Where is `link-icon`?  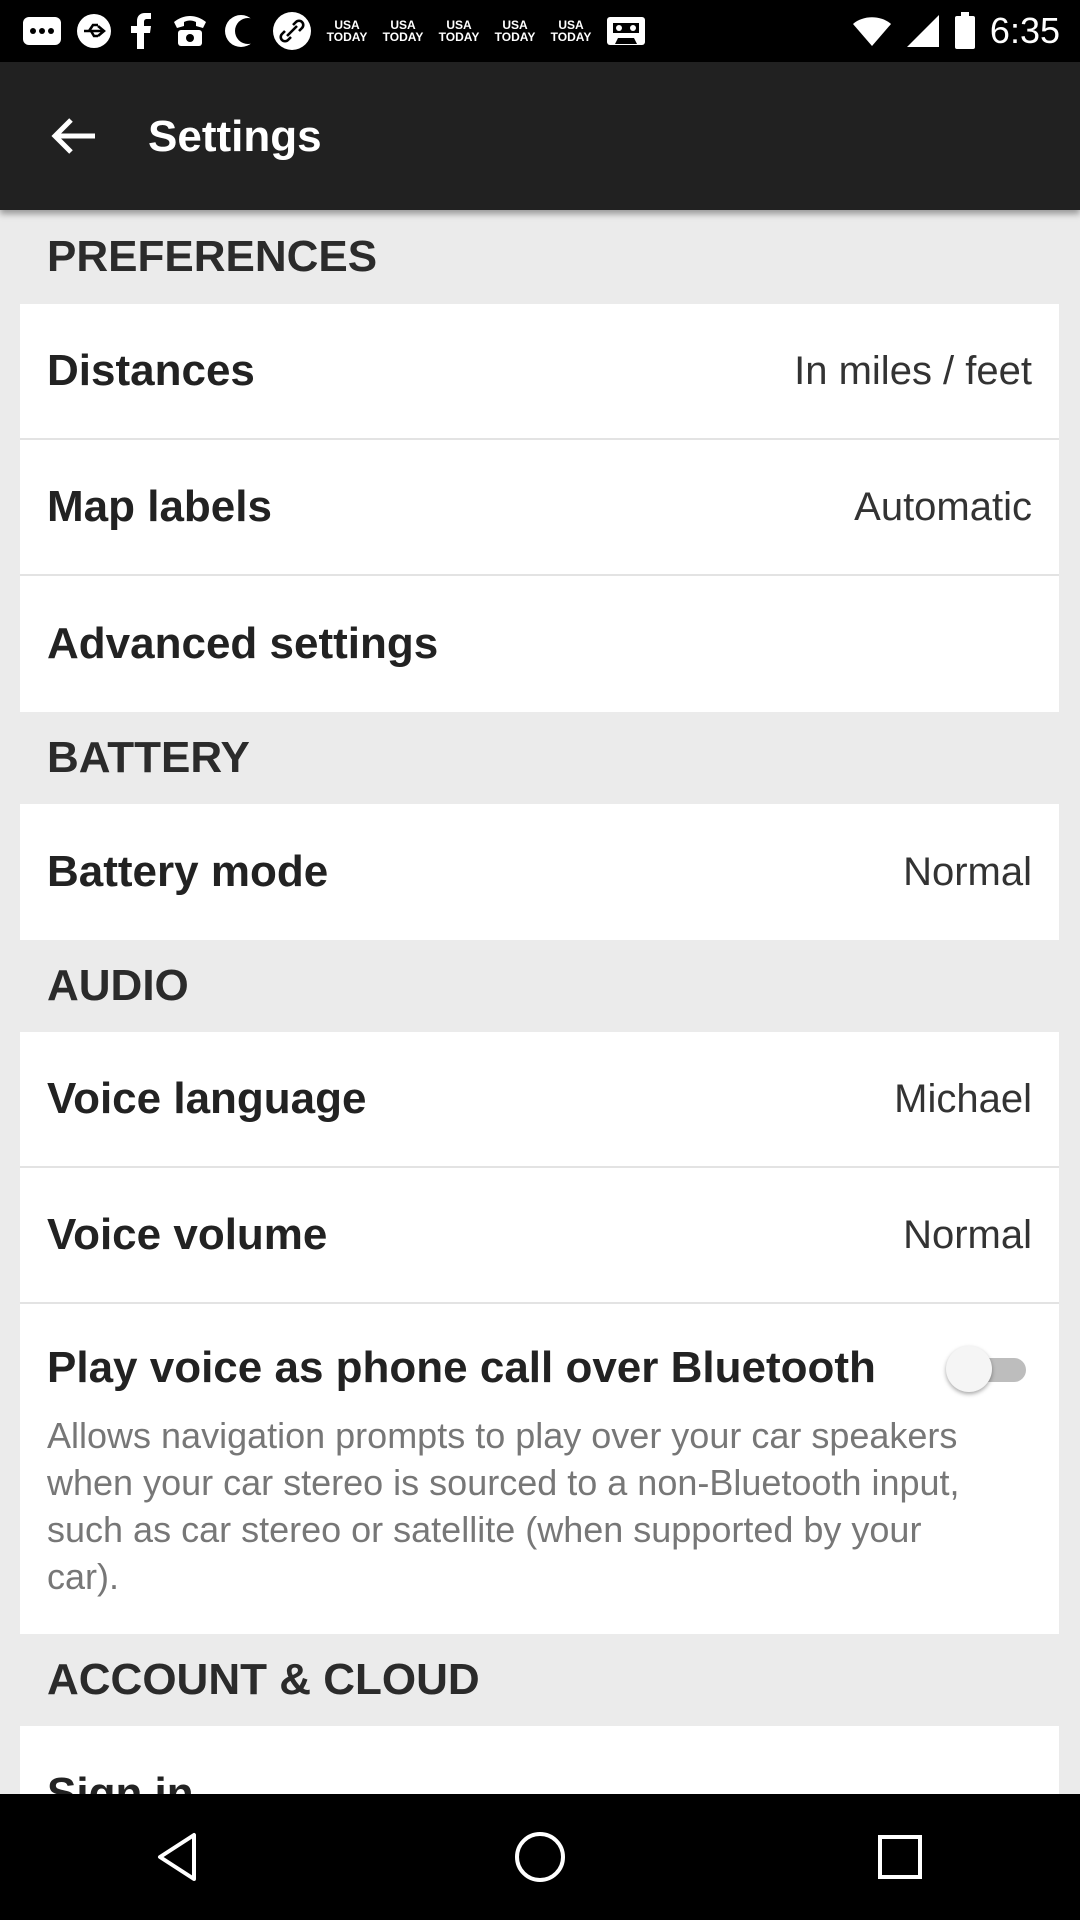
link-icon is located at coordinates (292, 31).